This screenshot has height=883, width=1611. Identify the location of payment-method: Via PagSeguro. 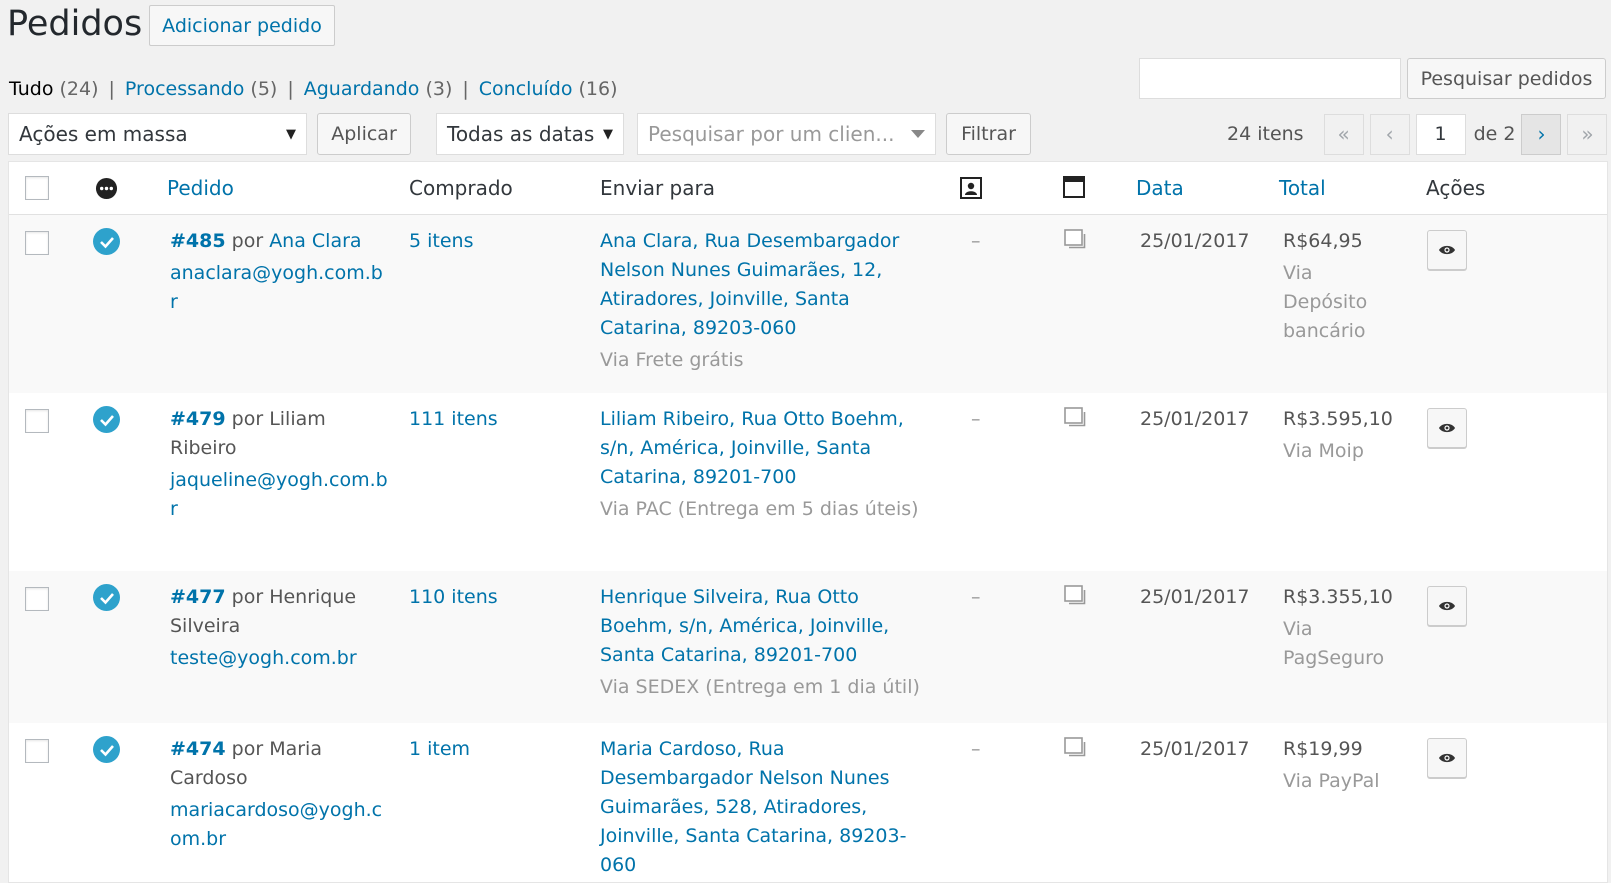
(1334, 643).